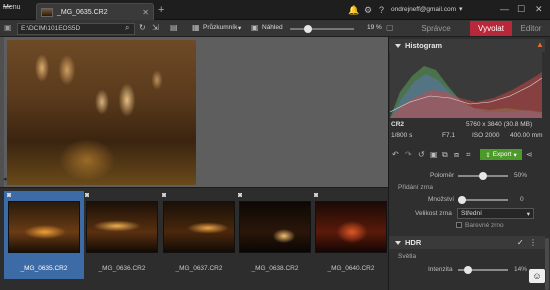  What do you see at coordinates (424, 45) in the screenshot?
I see `histogram-title: Histogram` at bounding box center [424, 45].